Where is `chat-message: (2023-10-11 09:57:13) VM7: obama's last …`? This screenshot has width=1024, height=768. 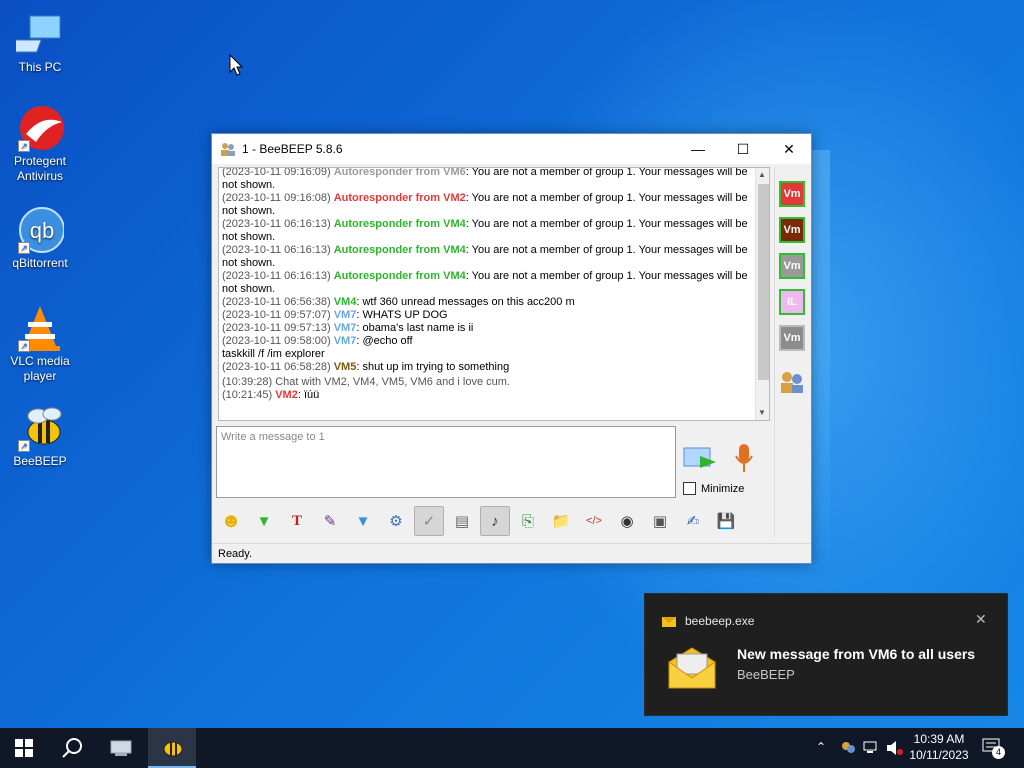 chat-message: (2023-10-11 09:57:13) VM7: obama's last … is located at coordinates (487, 328).